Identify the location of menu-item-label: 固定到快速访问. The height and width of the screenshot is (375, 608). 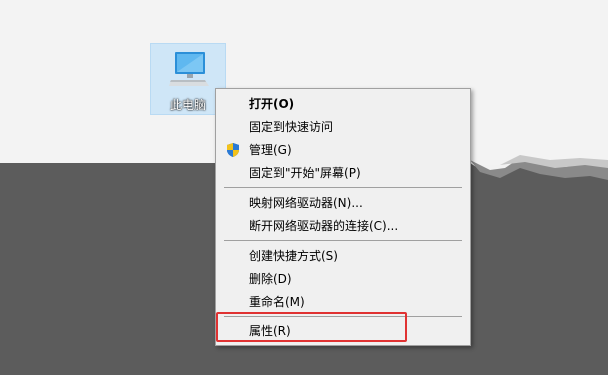
(291, 127).